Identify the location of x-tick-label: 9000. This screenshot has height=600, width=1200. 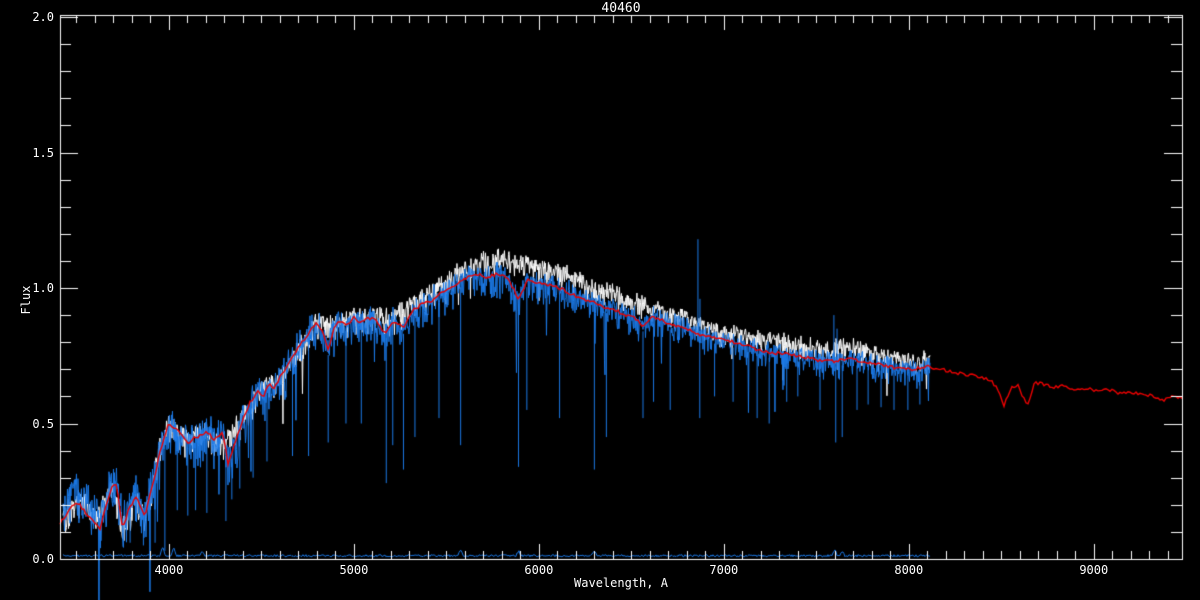
(1094, 570).